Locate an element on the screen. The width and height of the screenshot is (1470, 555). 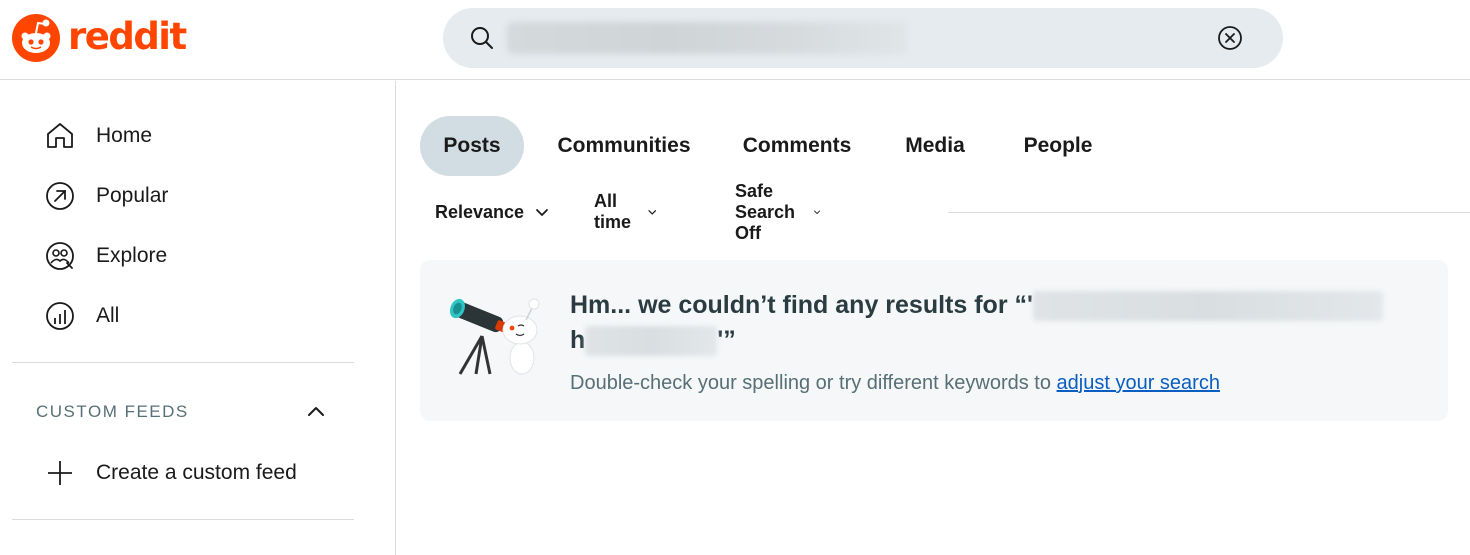
chart-icon is located at coordinates (60, 316).